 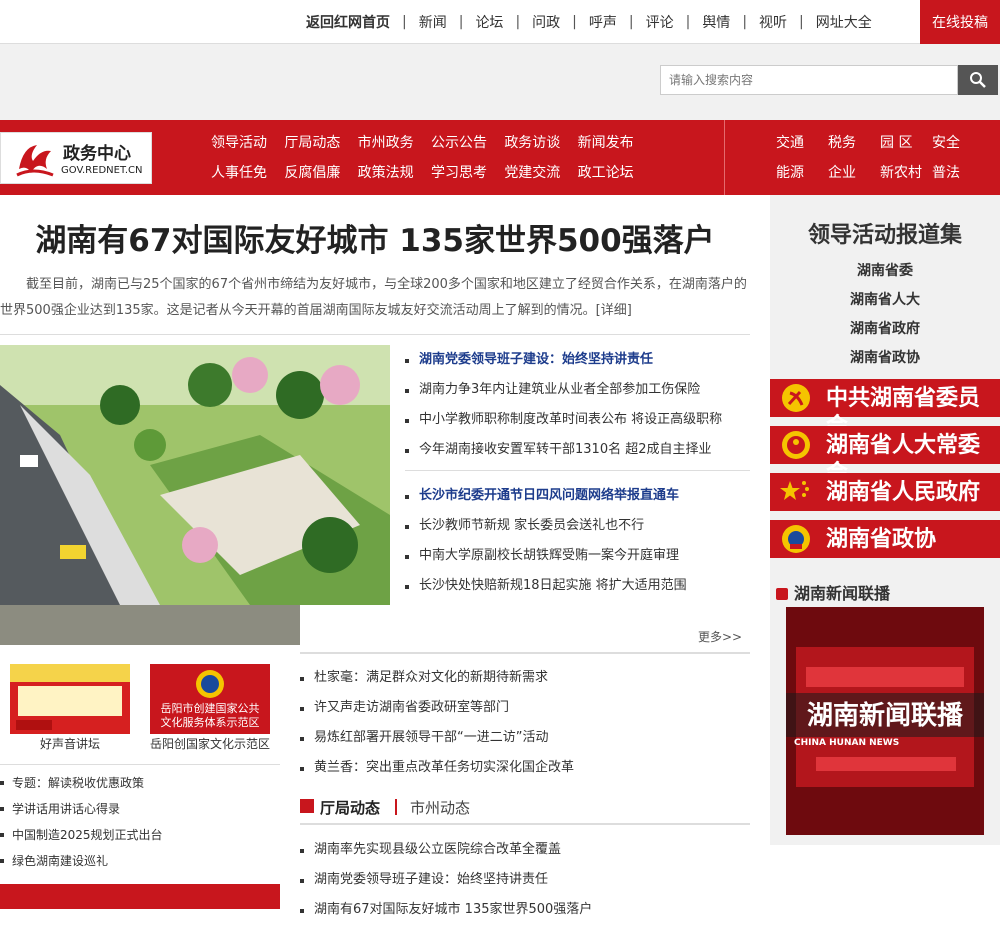 What do you see at coordinates (81, 809) in the screenshot?
I see `list-item: 学讲话用讲话心得录` at bounding box center [81, 809].